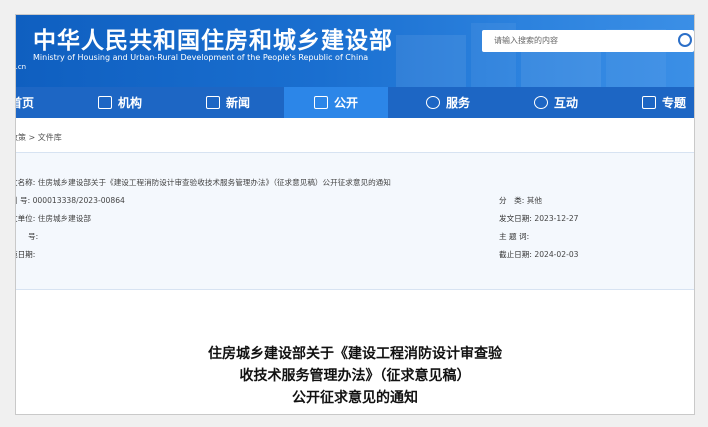 Image resolution: width=708 pixels, height=427 pixels. I want to click on issue-date-label: 发文日期:, so click(515, 218).